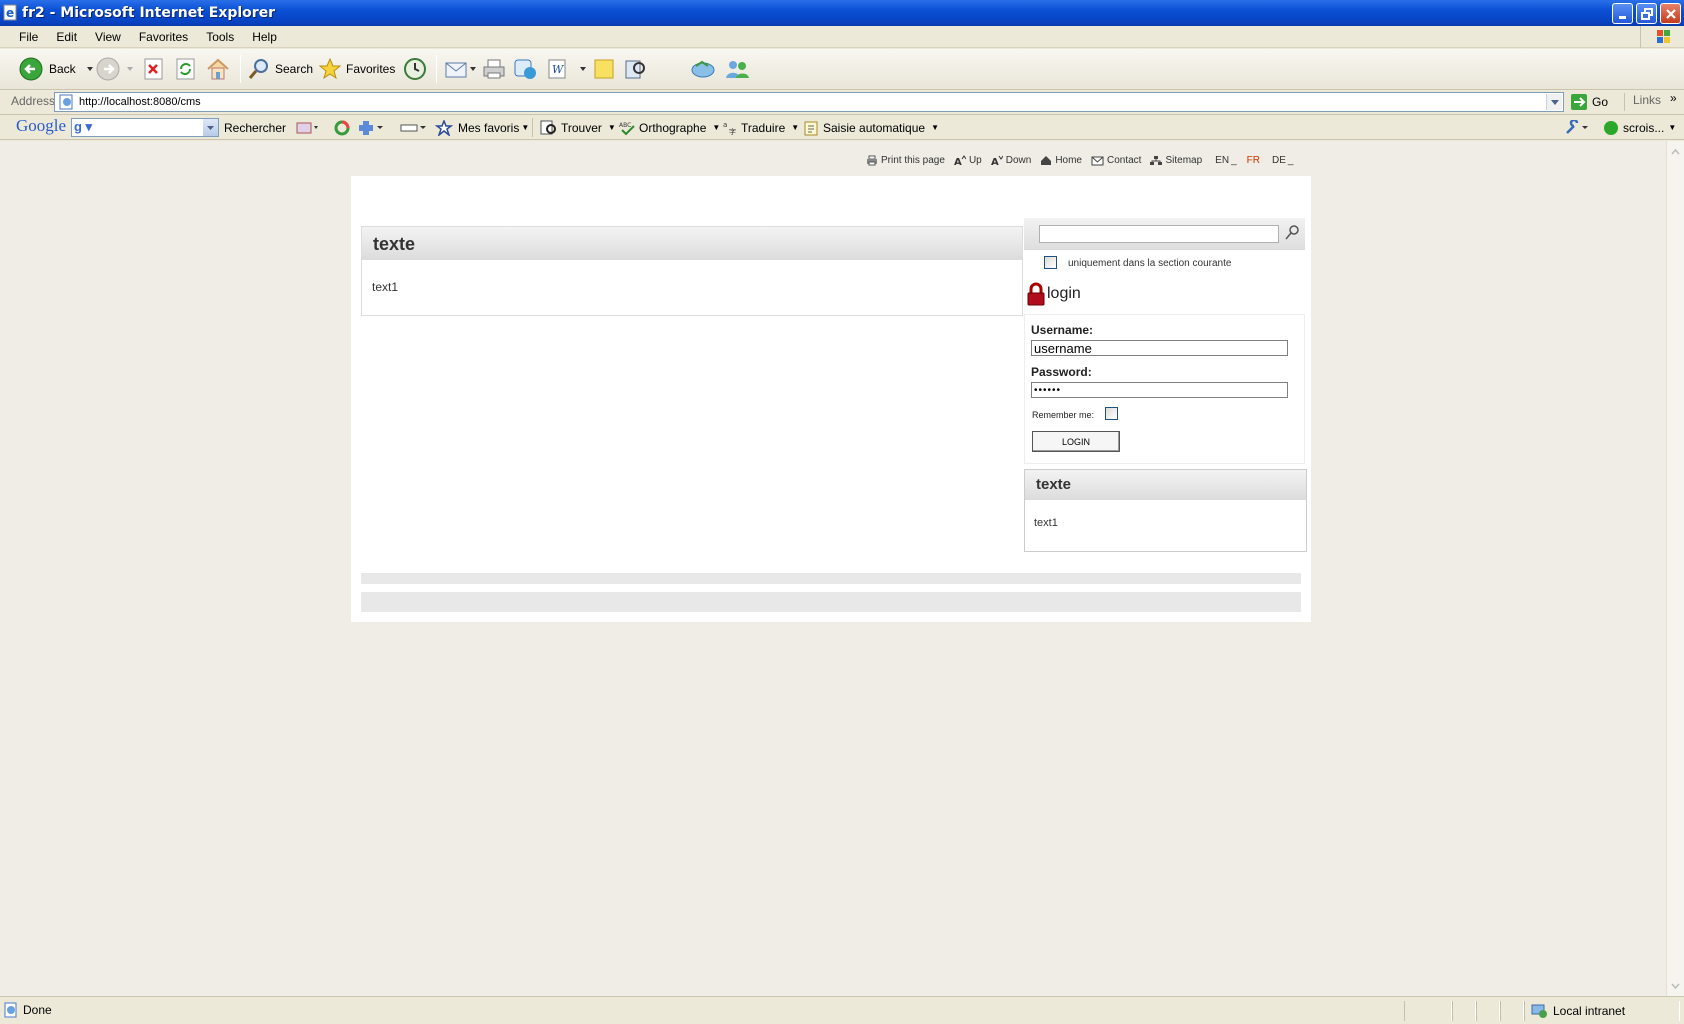 This screenshot has height=1024, width=1684. What do you see at coordinates (1589, 102) in the screenshot?
I see `go-button: Go` at bounding box center [1589, 102].